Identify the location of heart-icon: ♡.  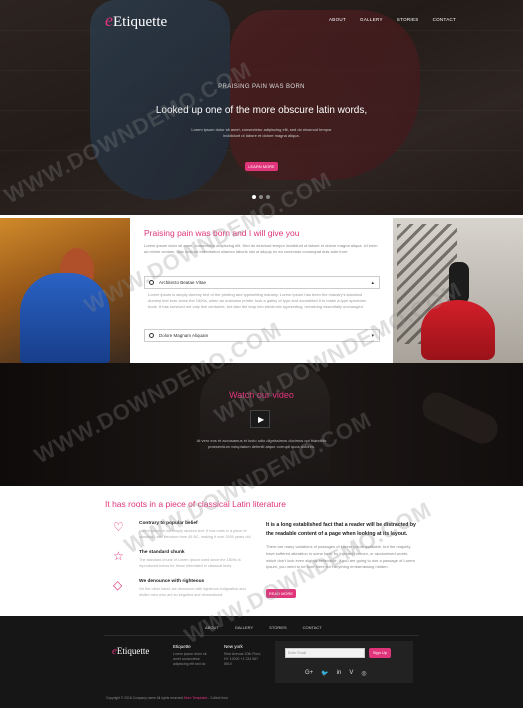
(118, 527).